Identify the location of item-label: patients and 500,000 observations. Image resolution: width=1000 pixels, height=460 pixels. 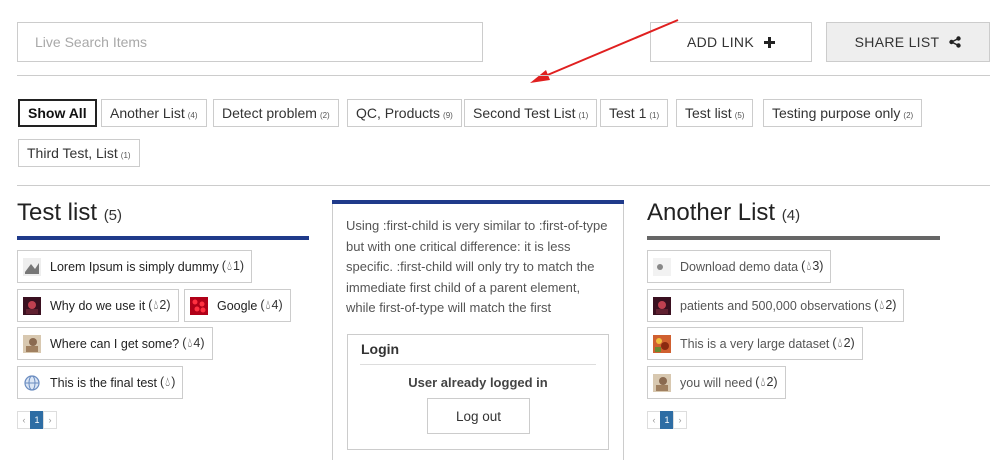
(776, 305).